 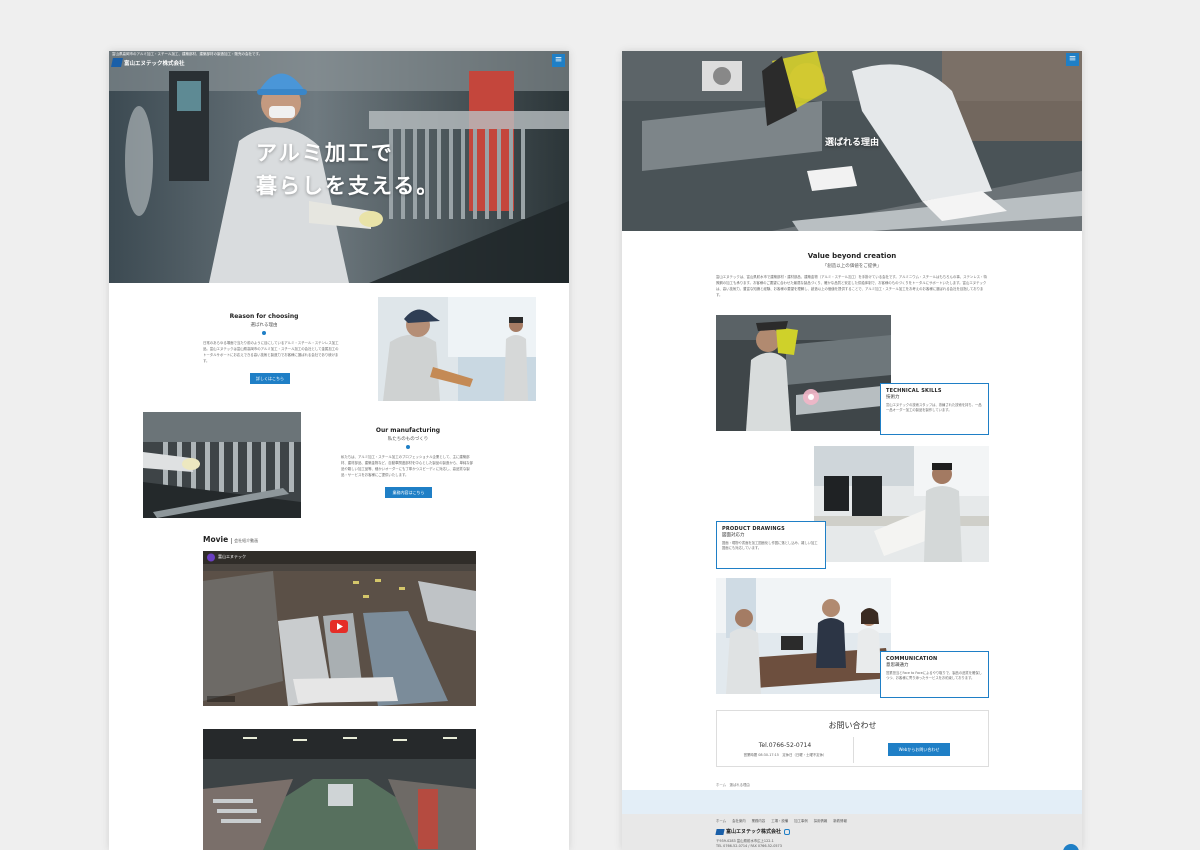 I want to click on web-contact-button: Webからお問い合わせ, so click(x=919, y=749).